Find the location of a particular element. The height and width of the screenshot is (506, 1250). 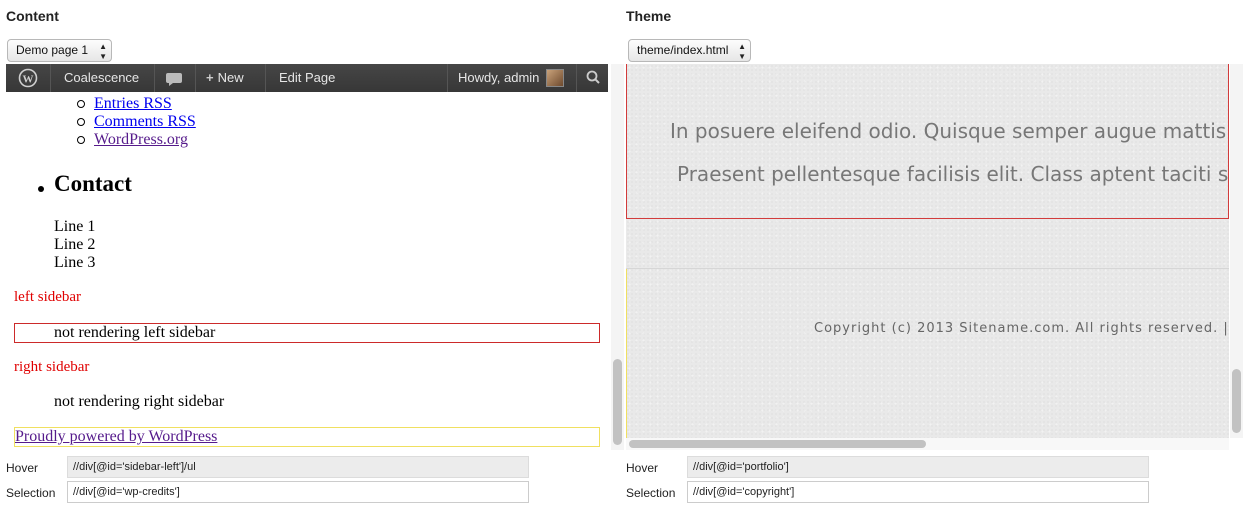

contact-line: Line 2 is located at coordinates (75, 244).